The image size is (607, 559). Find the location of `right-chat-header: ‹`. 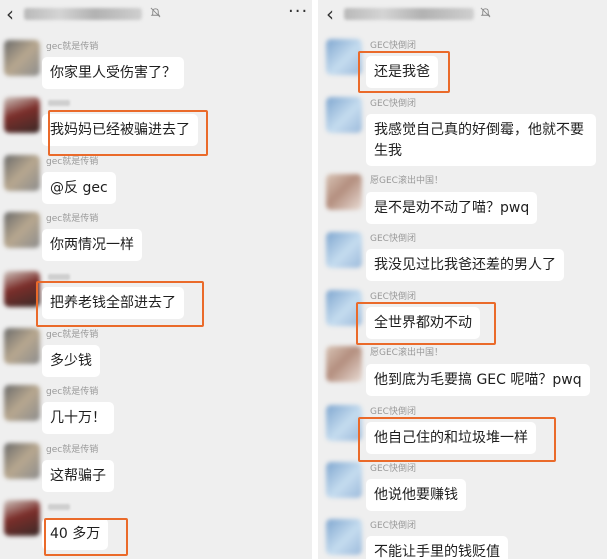

right-chat-header: ‹ is located at coordinates (462, 15).